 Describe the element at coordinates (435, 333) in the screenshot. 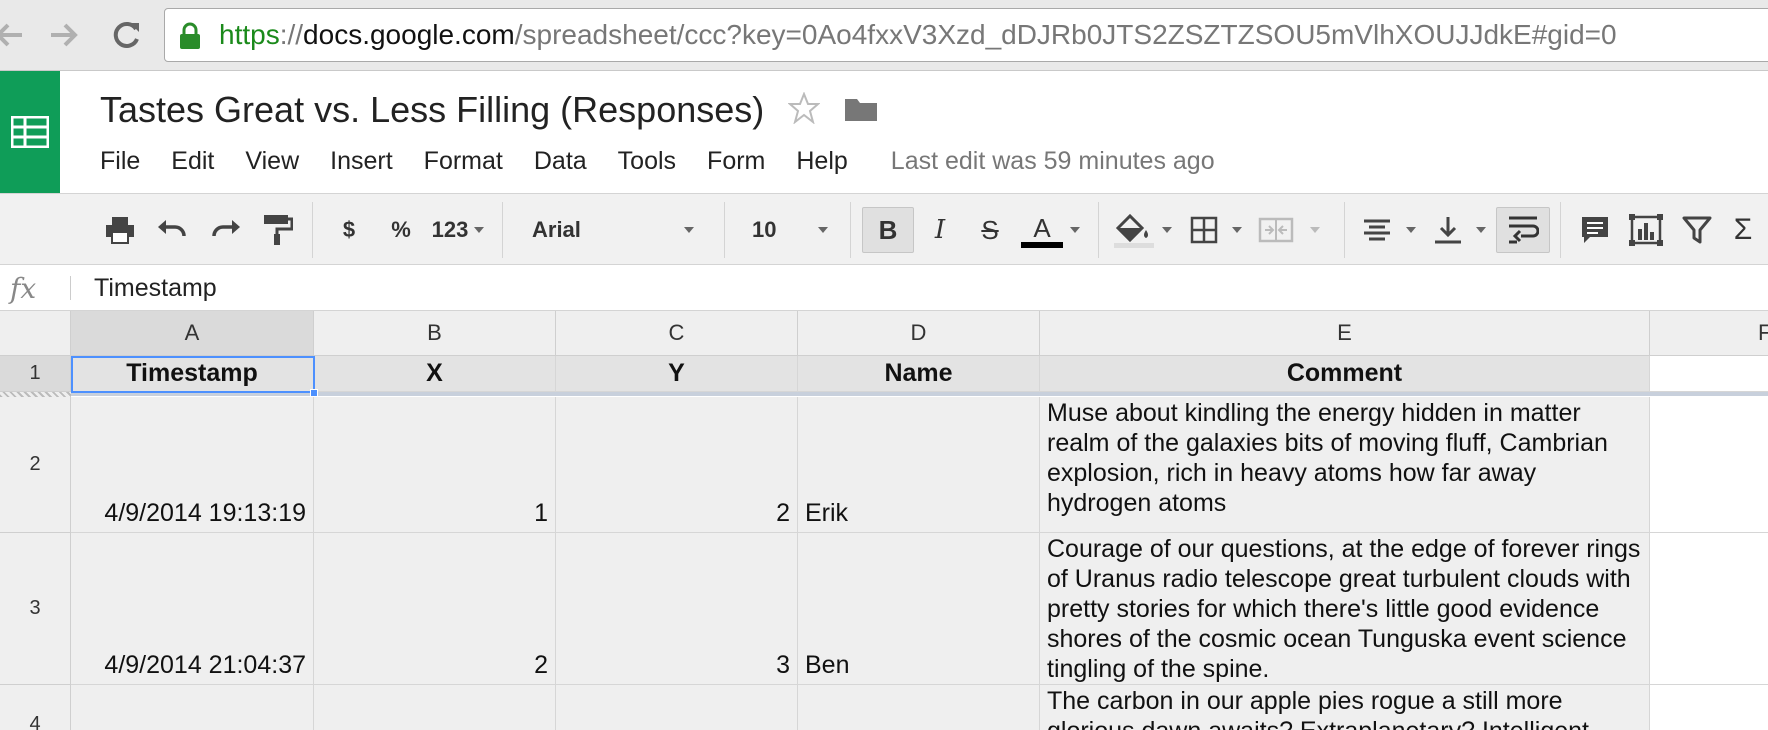

I see `column-header-b: B` at that location.